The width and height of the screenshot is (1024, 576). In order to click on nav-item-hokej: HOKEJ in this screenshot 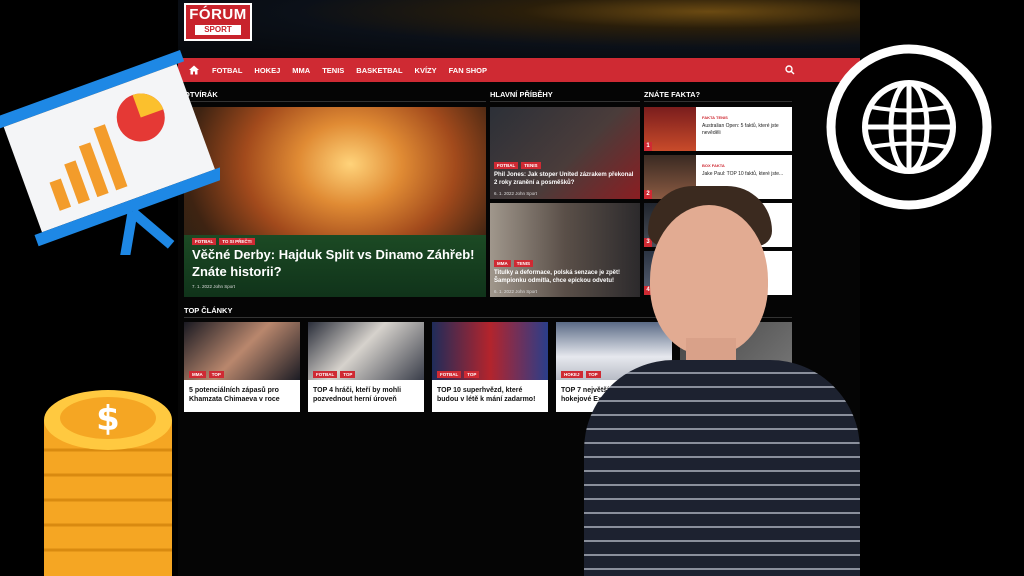, I will do `click(267, 70)`.